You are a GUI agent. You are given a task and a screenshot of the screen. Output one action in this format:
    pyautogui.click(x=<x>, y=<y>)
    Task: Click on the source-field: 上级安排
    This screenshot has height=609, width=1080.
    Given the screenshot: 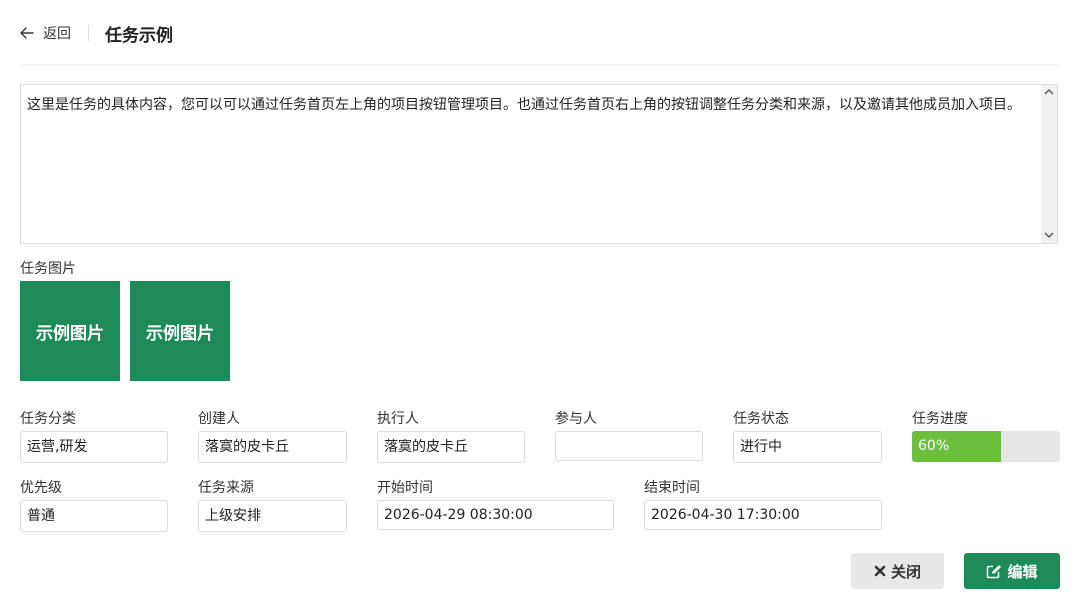 What is the action you would take?
    pyautogui.click(x=272, y=516)
    